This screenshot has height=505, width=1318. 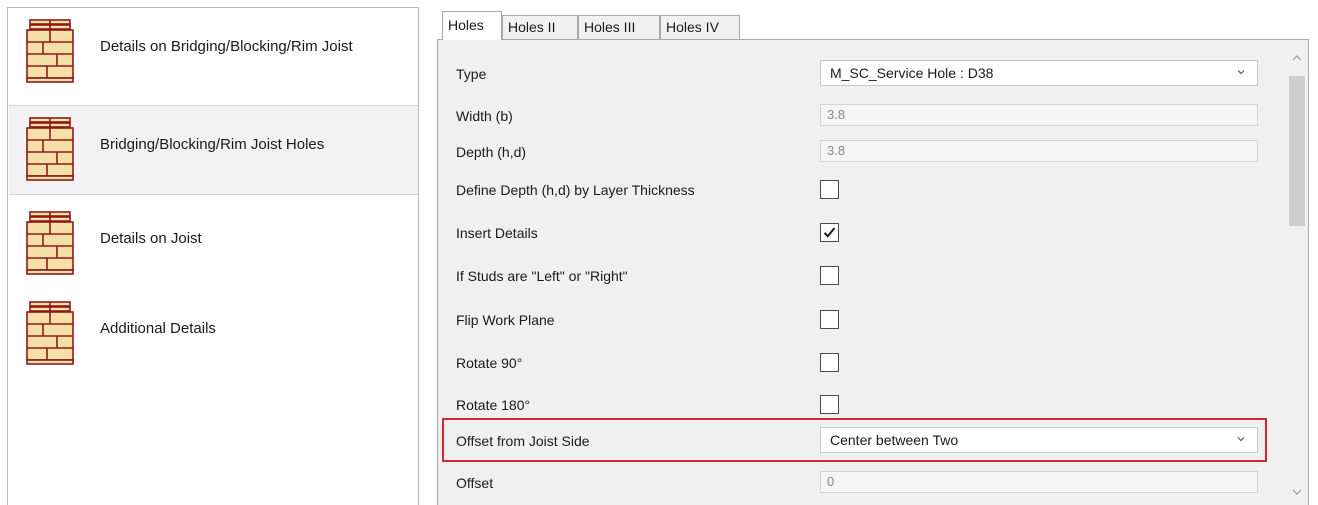 I want to click on tab-holes: Holes, so click(x=472, y=25).